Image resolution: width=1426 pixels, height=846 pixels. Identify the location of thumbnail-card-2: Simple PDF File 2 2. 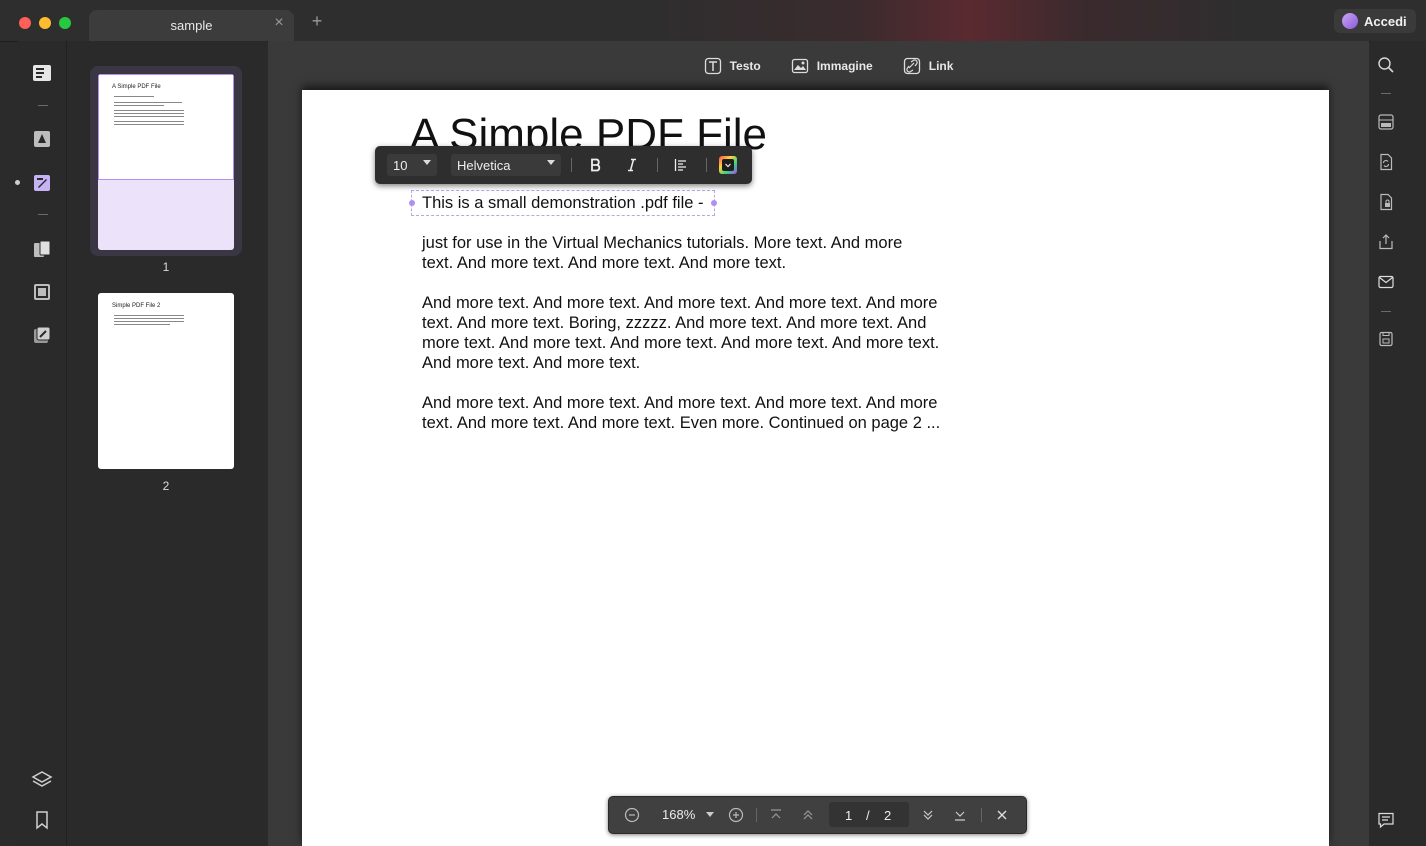
(166, 389).